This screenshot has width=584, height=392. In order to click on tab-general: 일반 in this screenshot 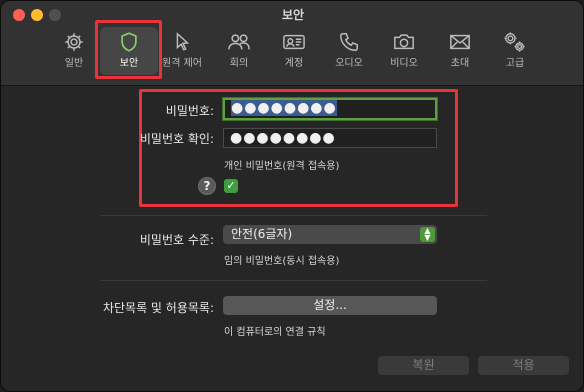, I will do `click(74, 51)`.